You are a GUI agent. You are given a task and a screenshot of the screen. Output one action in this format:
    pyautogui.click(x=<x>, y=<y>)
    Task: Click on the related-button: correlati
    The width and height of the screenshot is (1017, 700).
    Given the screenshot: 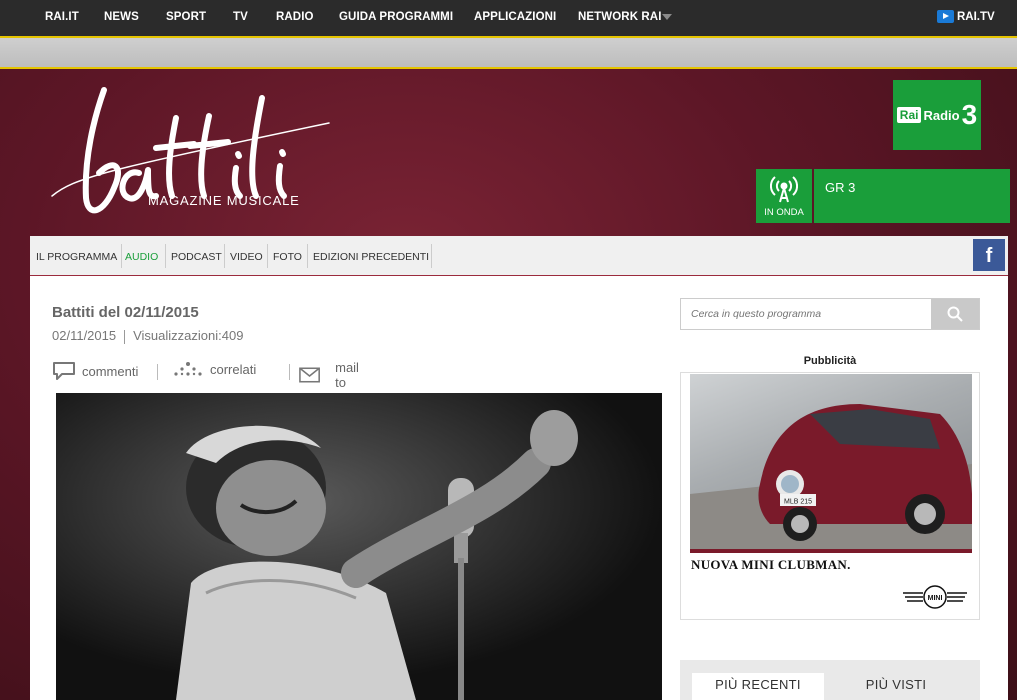 What is the action you would take?
    pyautogui.click(x=214, y=369)
    